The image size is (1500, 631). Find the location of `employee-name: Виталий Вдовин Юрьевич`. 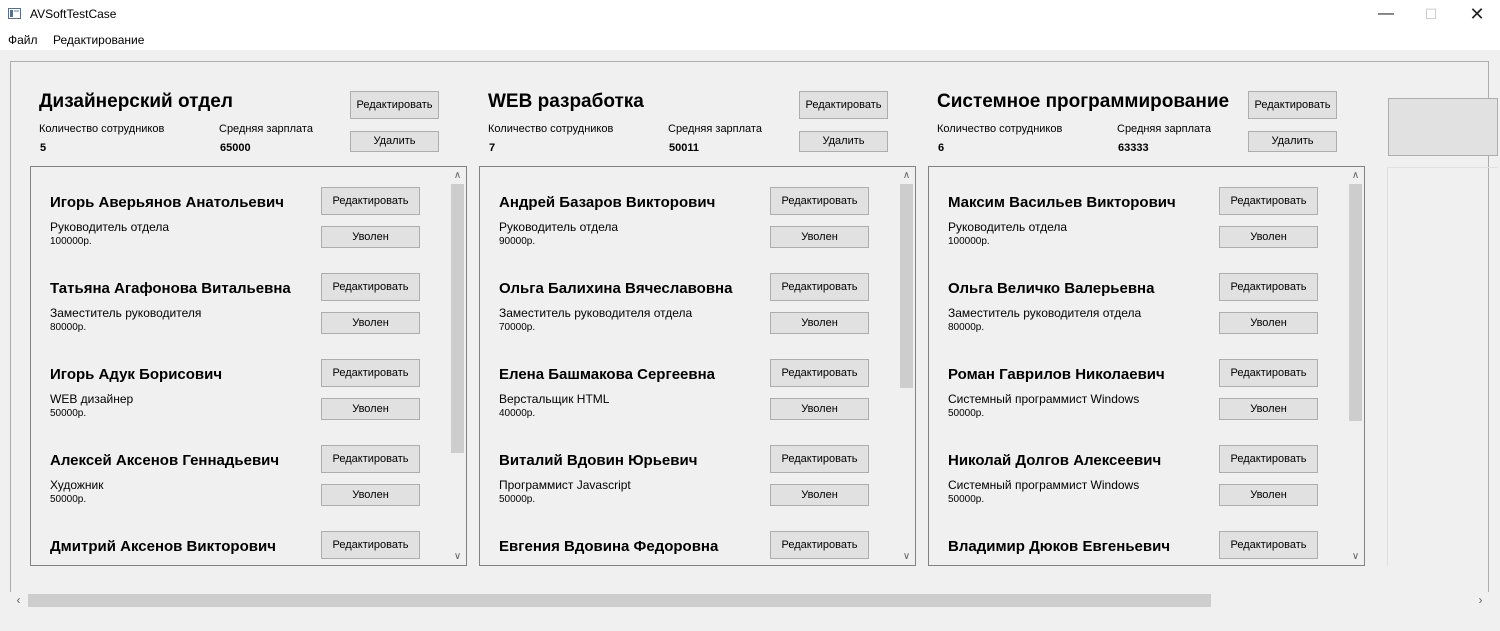

employee-name: Виталий Вдовин Юрьевич is located at coordinates (598, 460).